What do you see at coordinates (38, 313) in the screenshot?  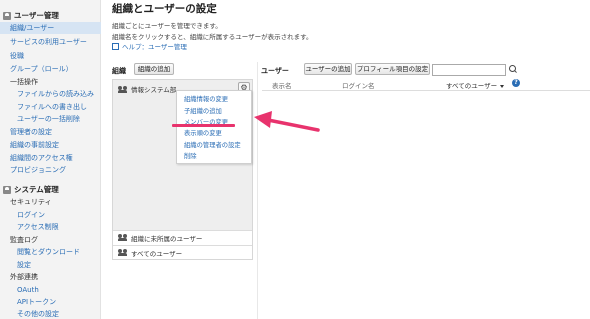 I see `sidebar-item-other-settings: その他の設定` at bounding box center [38, 313].